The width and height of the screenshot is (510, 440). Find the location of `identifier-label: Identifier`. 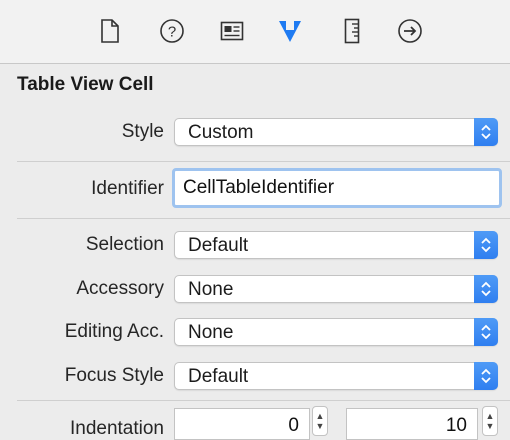

identifier-label: Identifier is located at coordinates (127, 188).